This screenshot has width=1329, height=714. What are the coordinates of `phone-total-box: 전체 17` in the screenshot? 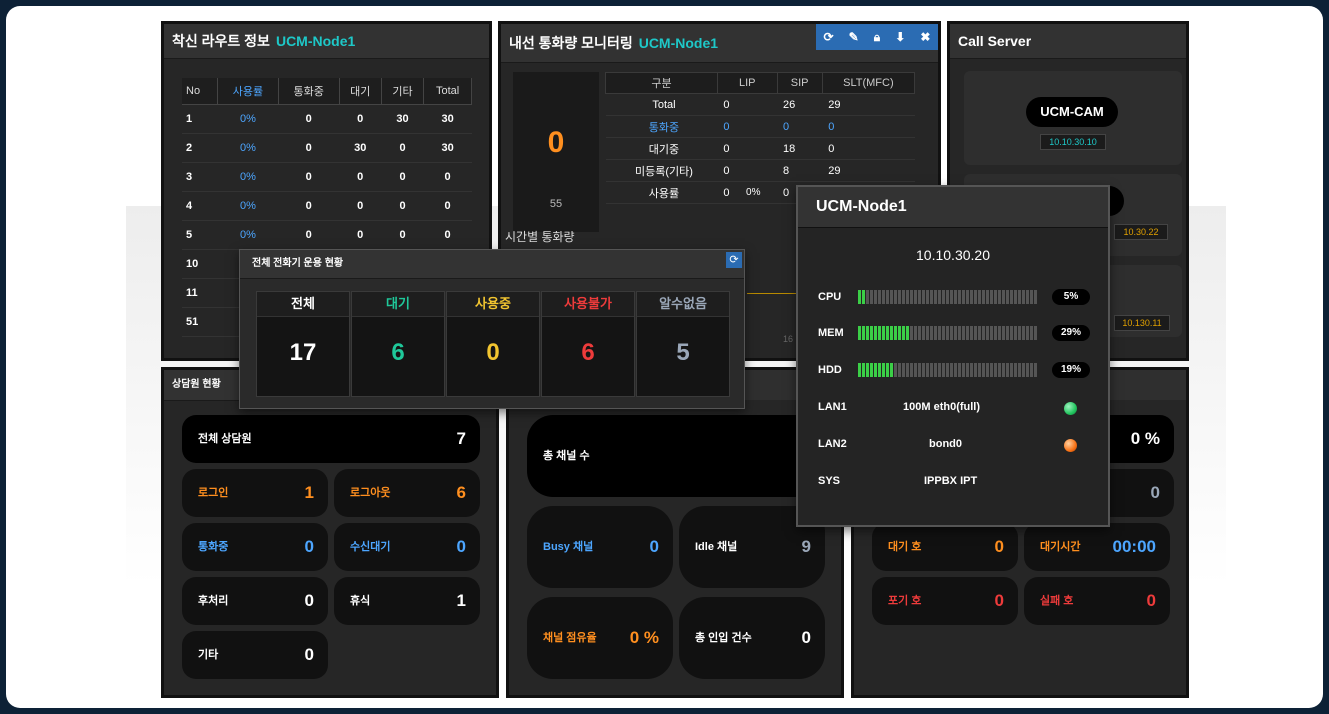 It's located at (303, 344).